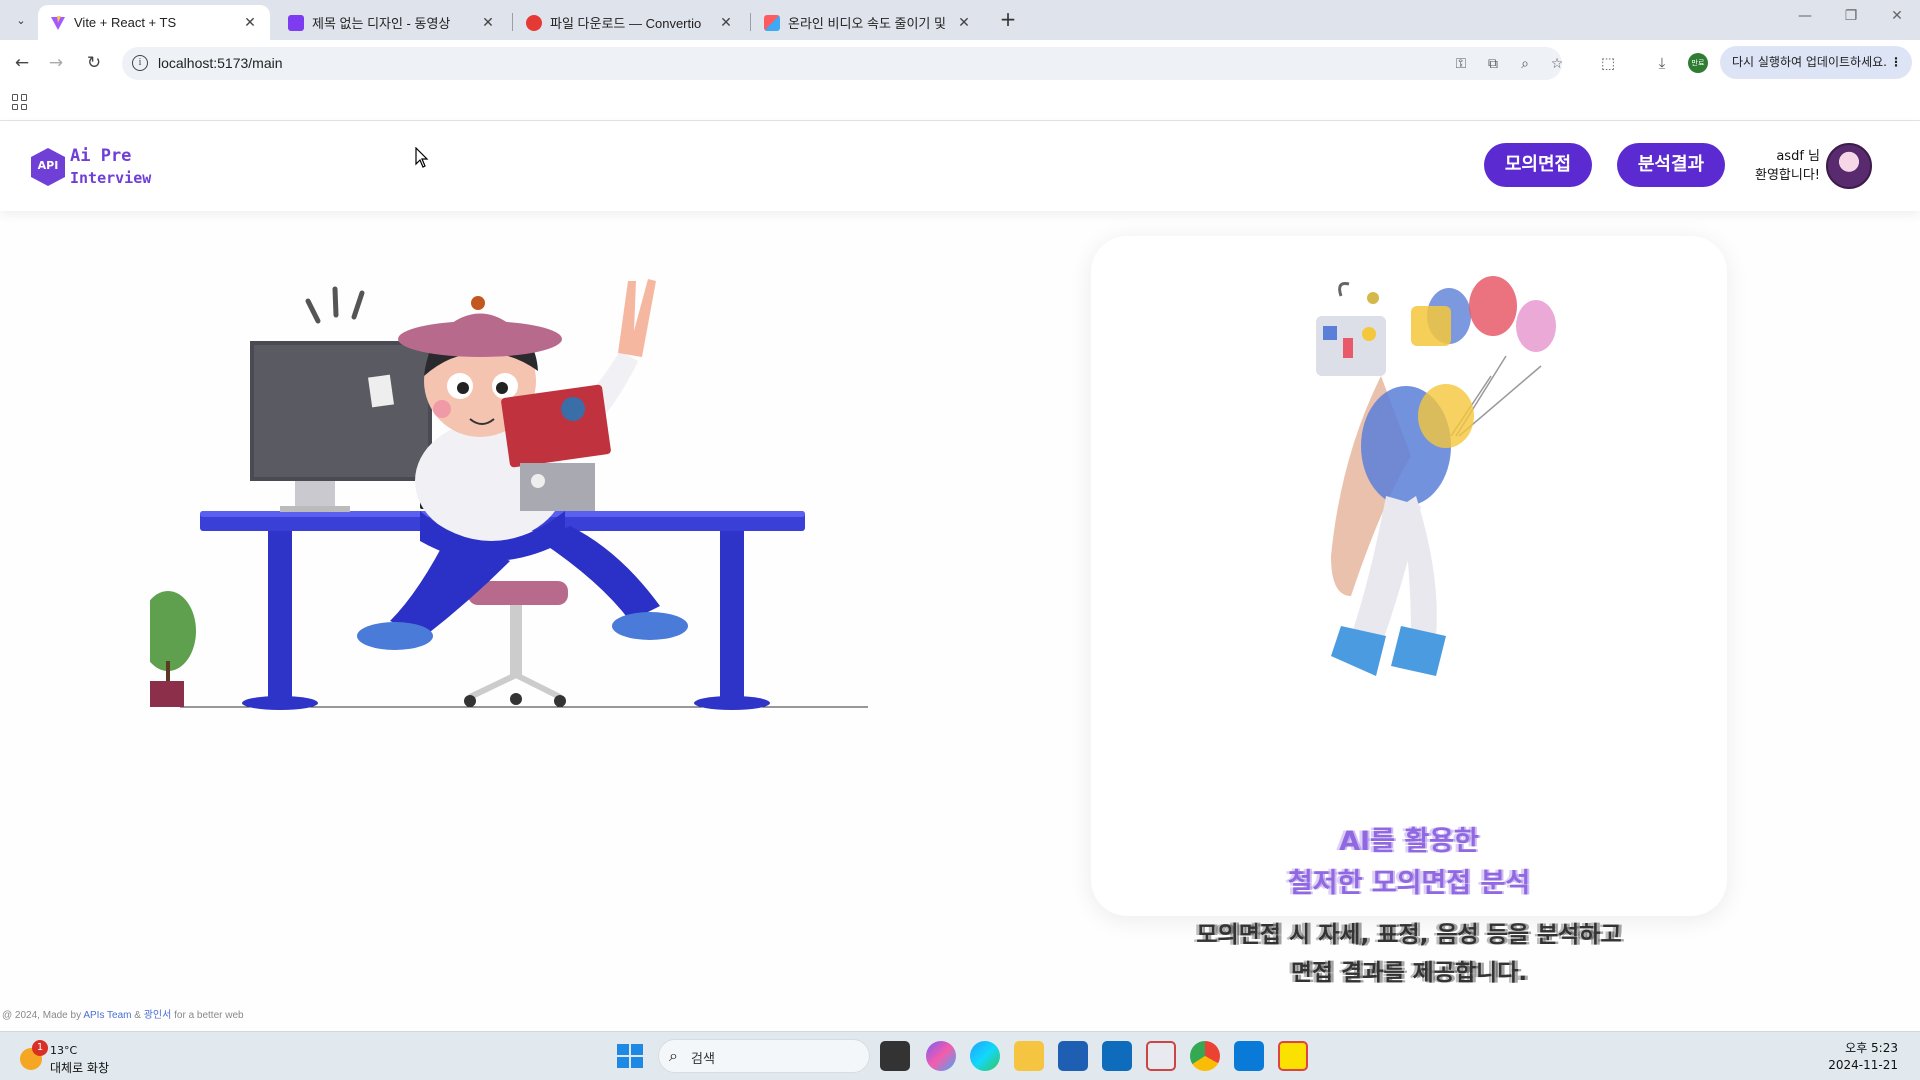  I want to click on update-label: 다시 실행하여 업데이트하세요., so click(1809, 62).